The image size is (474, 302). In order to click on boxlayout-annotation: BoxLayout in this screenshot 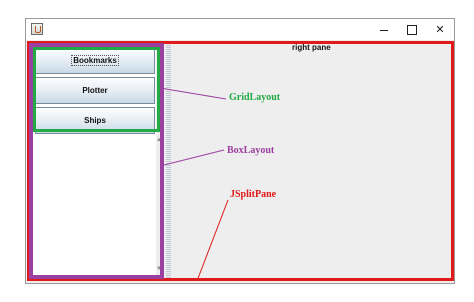, I will do `click(251, 150)`.